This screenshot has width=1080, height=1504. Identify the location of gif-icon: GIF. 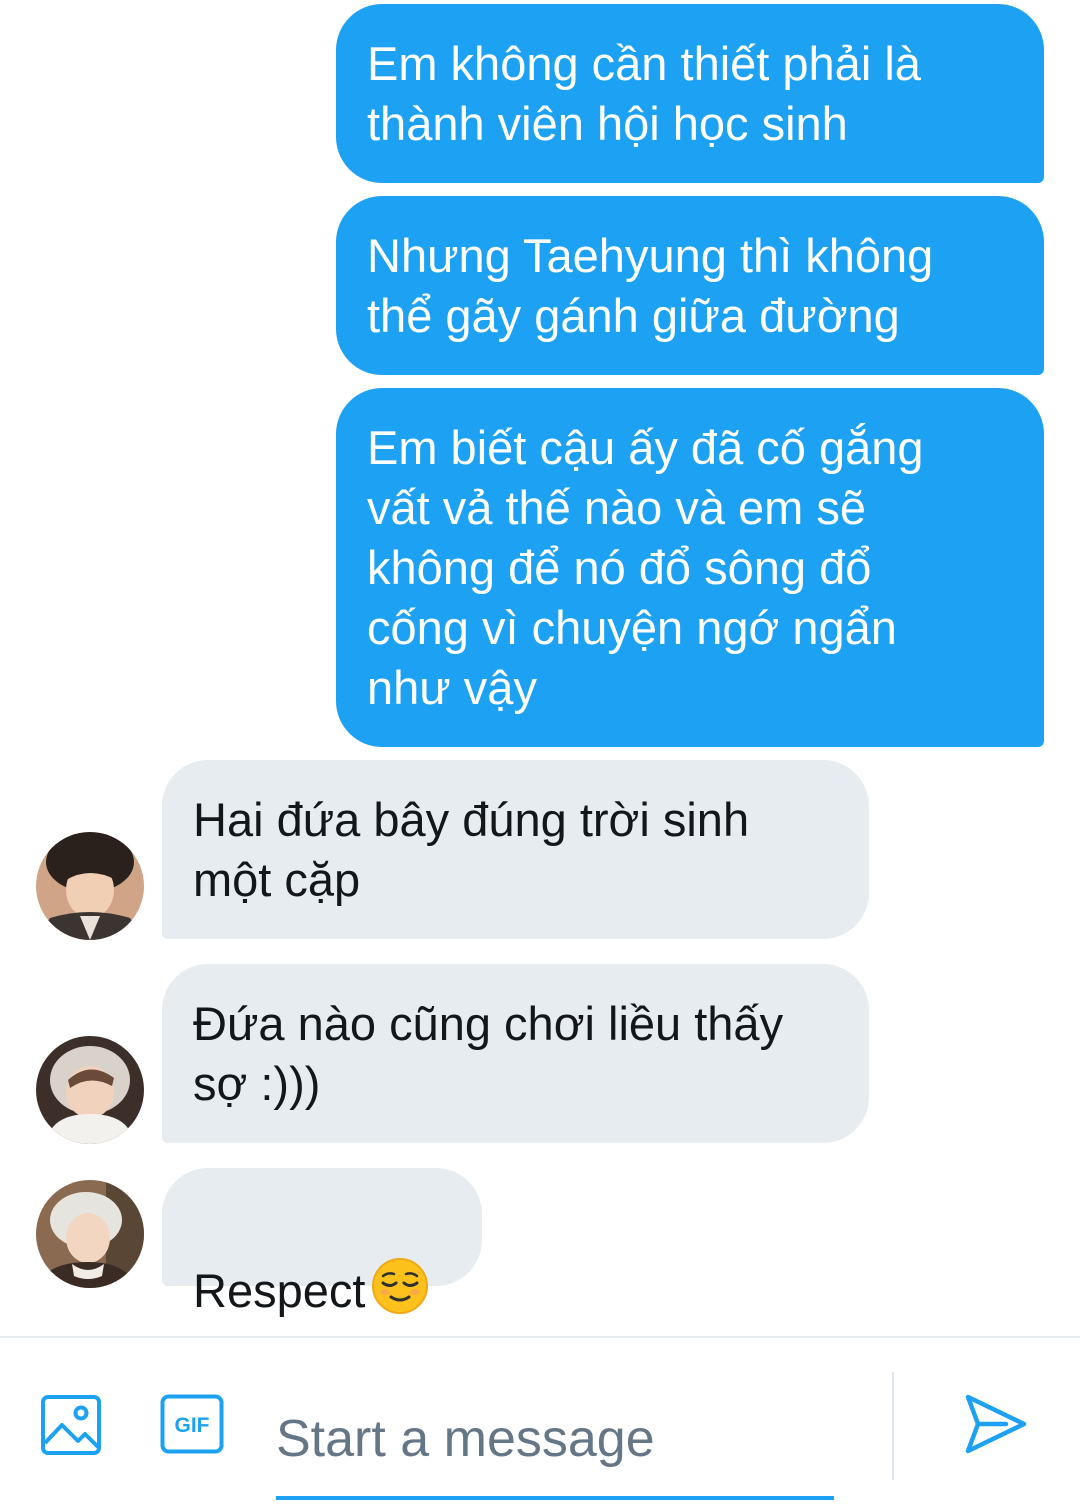
(192, 1426).